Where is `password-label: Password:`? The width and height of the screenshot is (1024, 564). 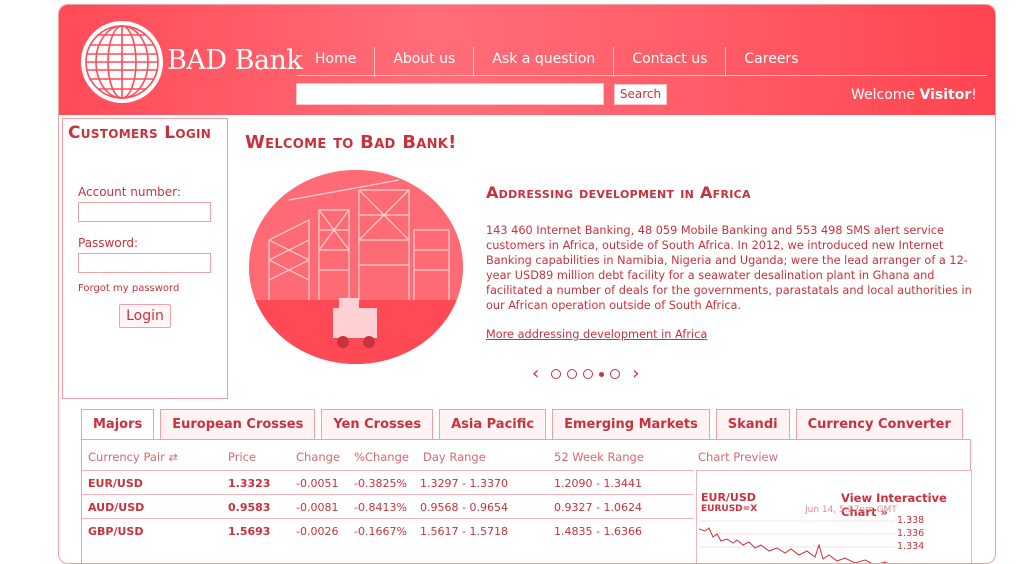 password-label: Password: is located at coordinates (108, 243).